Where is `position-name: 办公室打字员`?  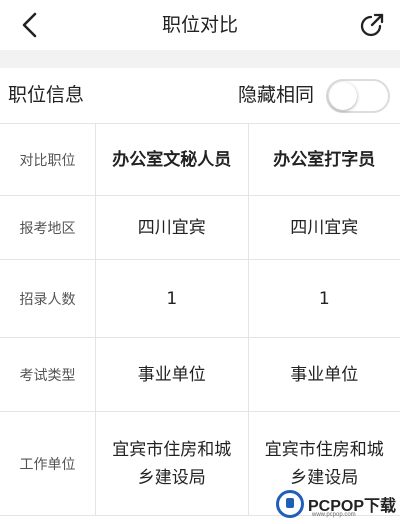 position-name: 办公室打字员 is located at coordinates (323, 159).